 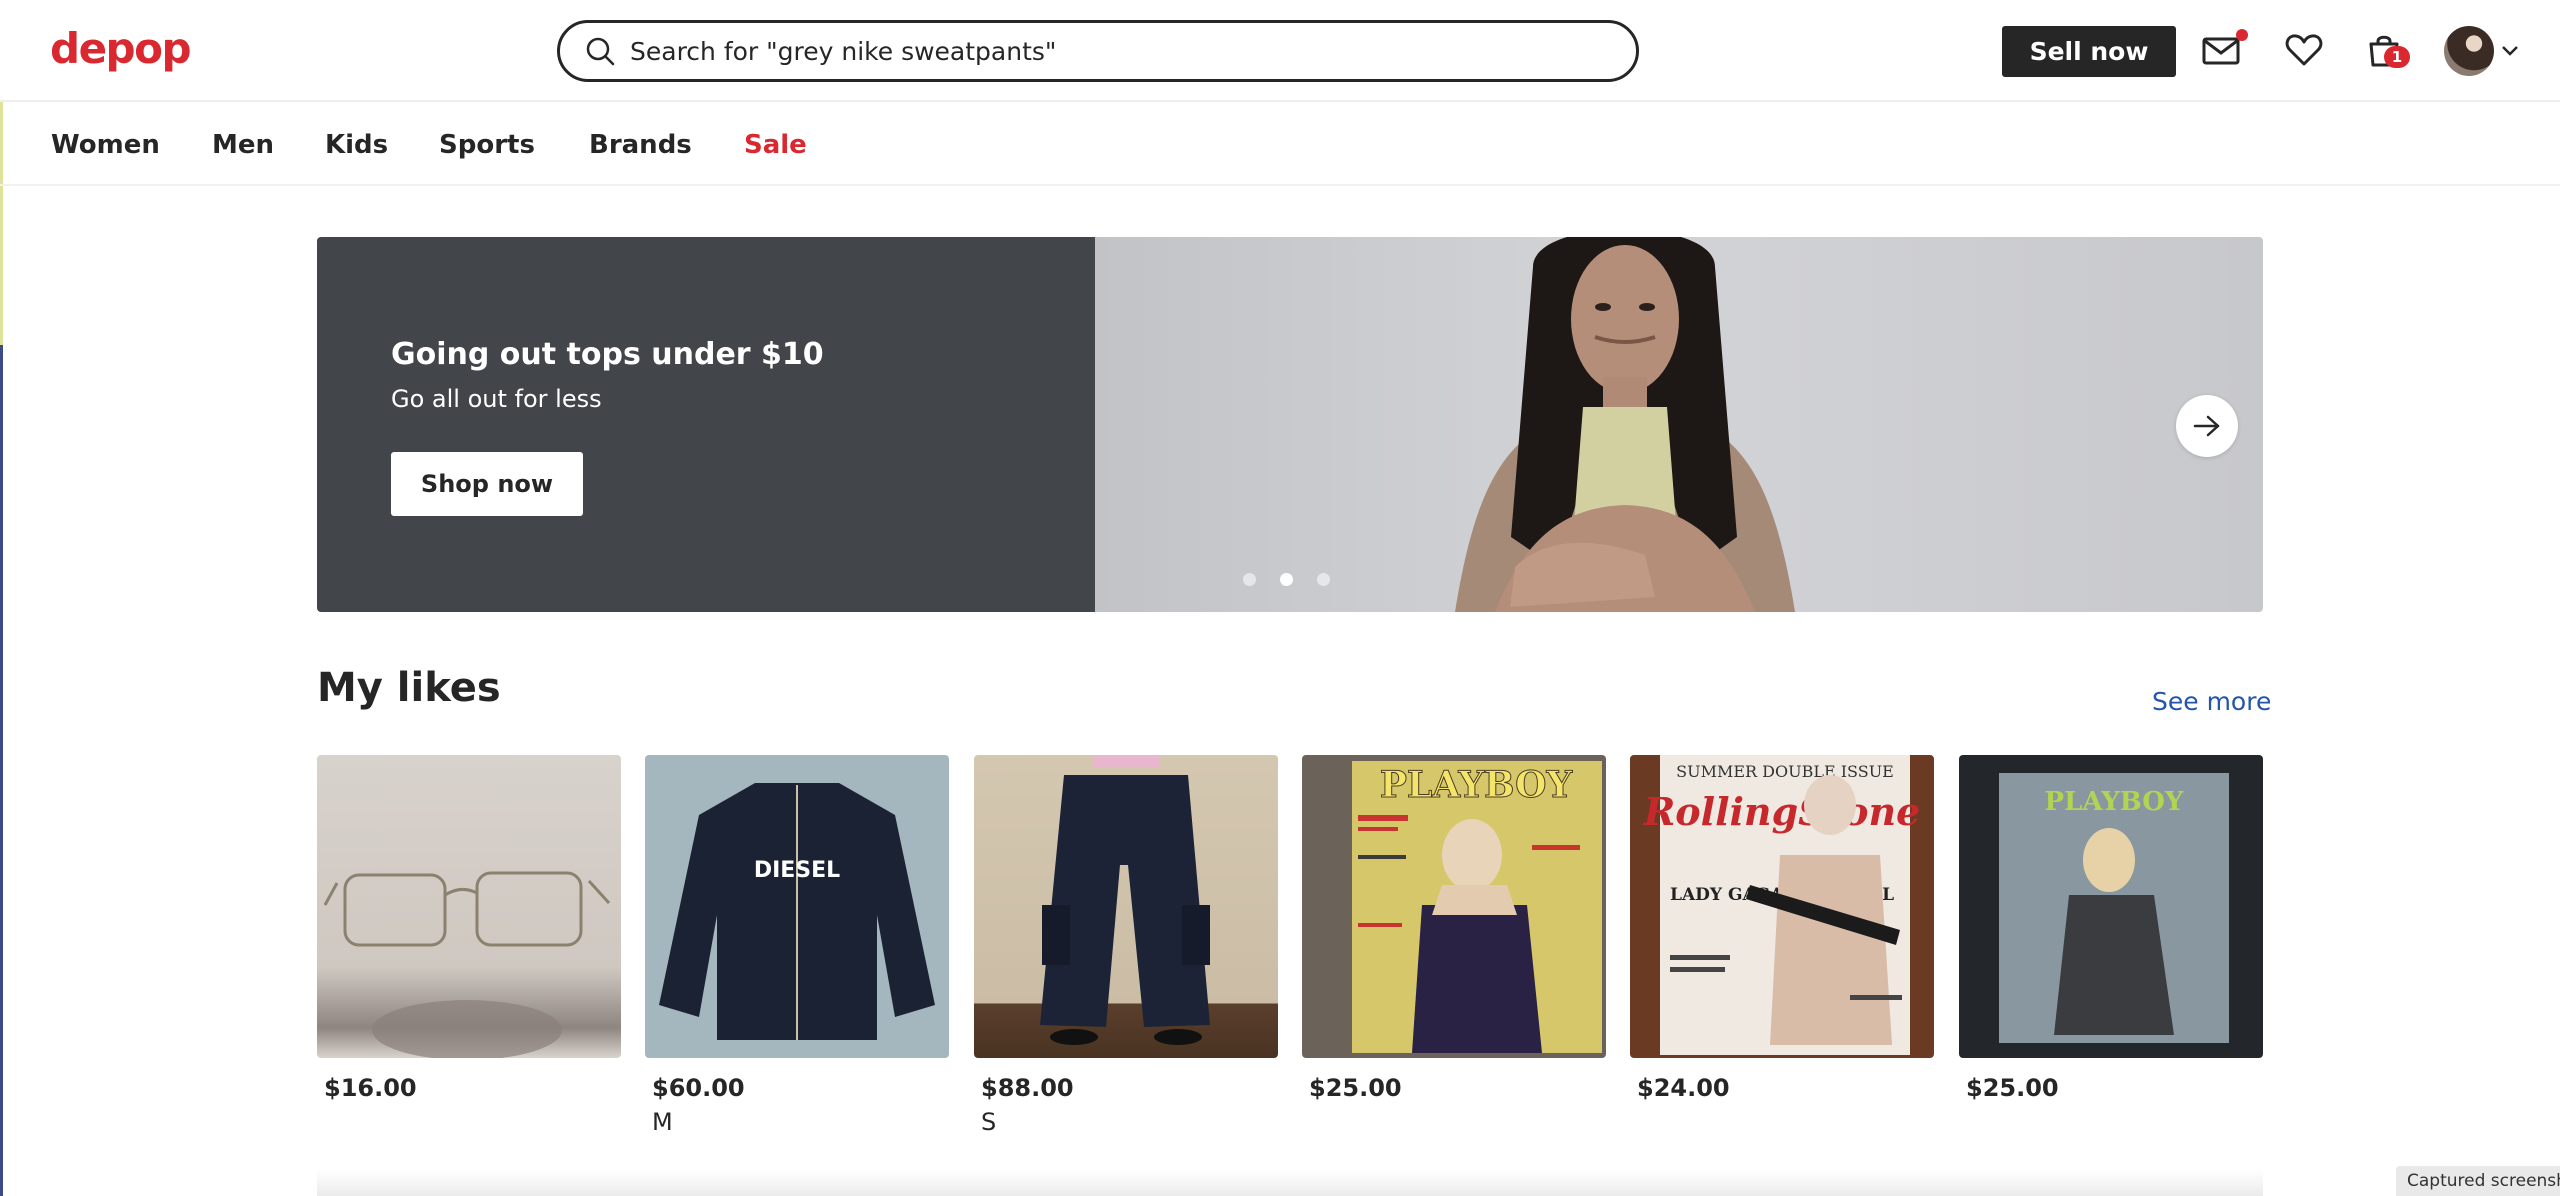 I want to click on site-header: depop Sell now 1, so click(x=1280, y=51).